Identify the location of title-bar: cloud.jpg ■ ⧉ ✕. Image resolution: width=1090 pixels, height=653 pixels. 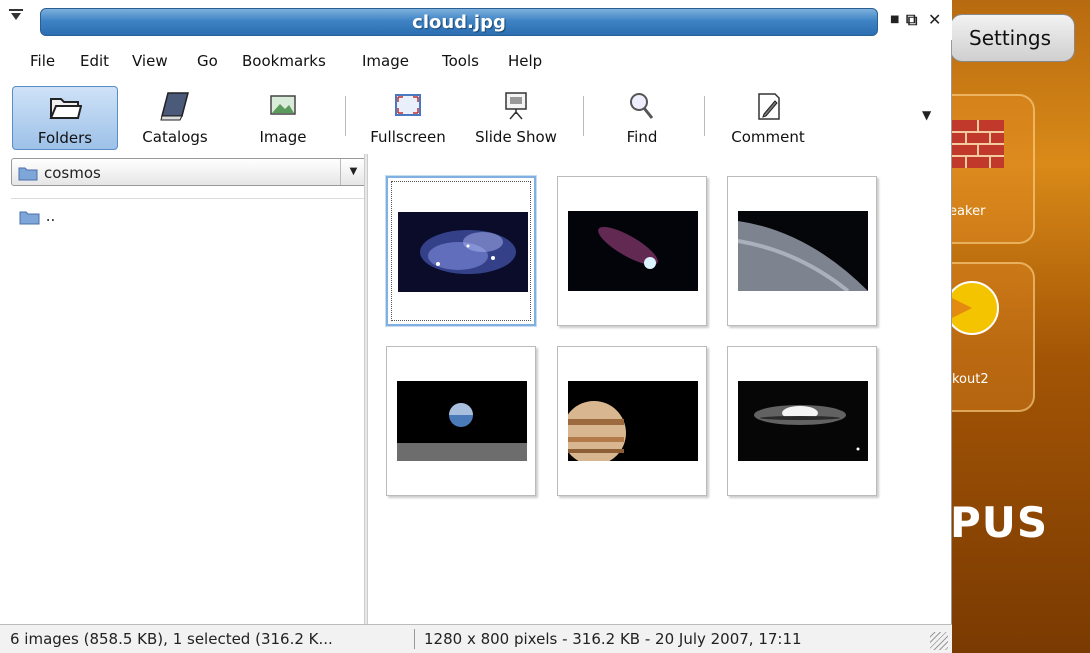
(476, 20).